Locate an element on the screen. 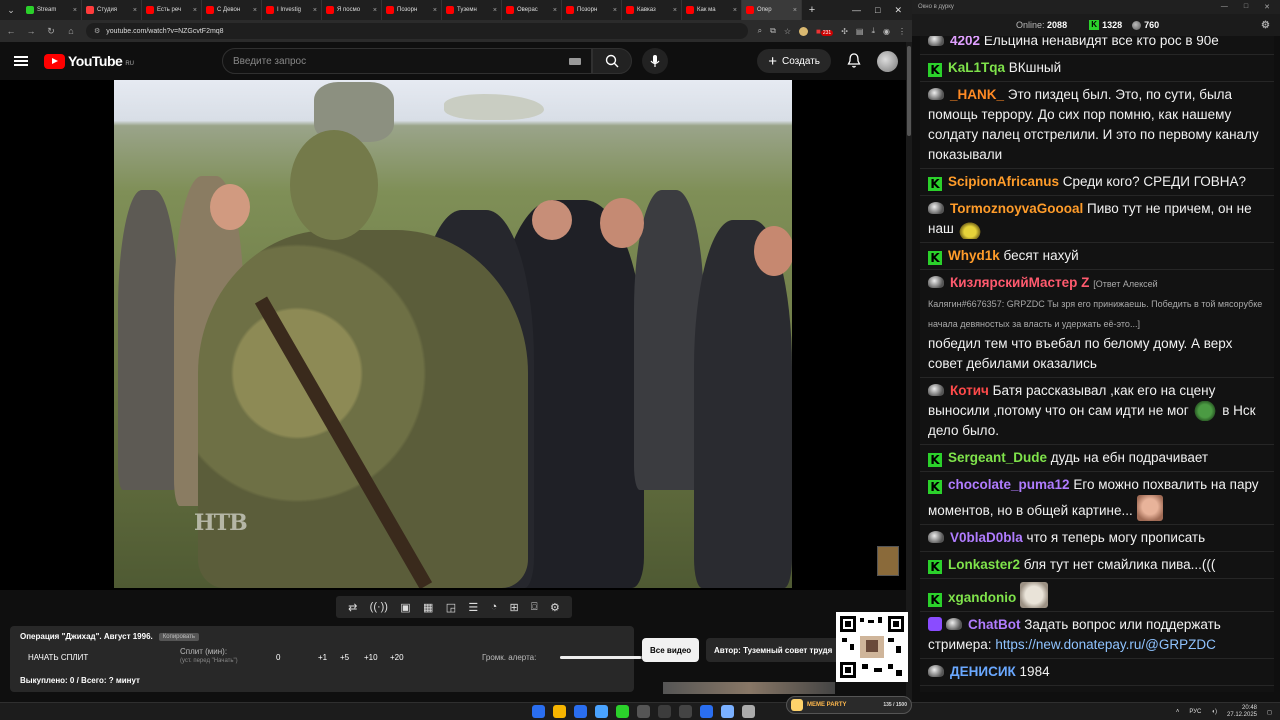  install-icon: ⧉ is located at coordinates (773, 31).